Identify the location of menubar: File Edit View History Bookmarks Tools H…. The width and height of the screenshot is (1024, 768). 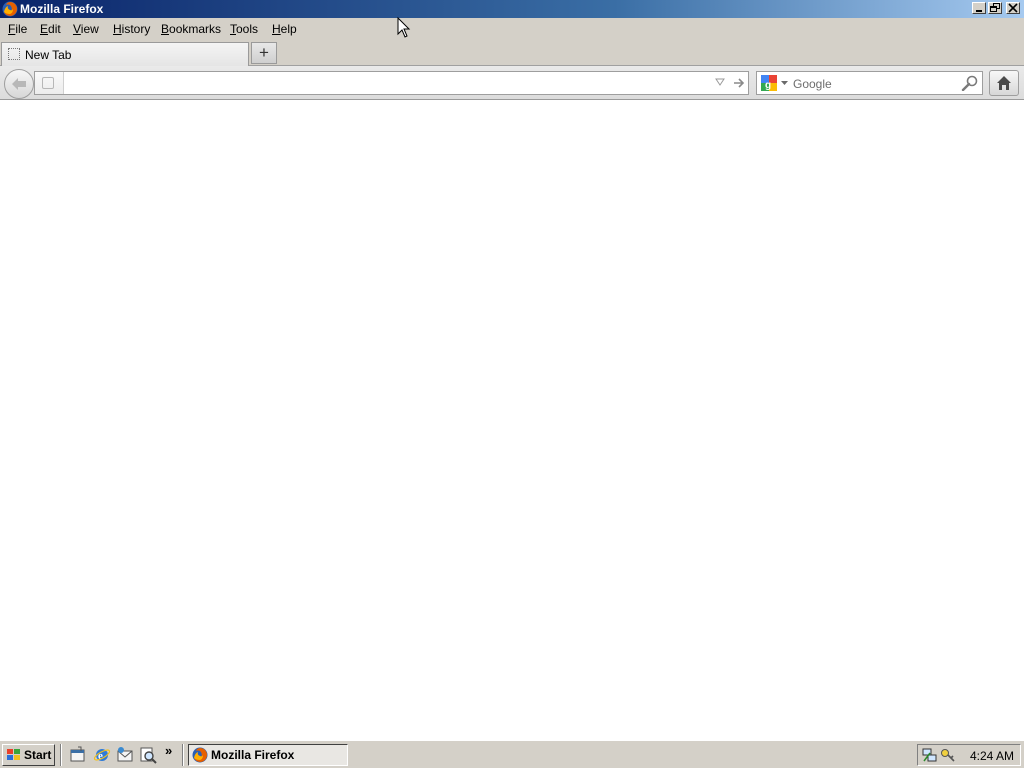
(512, 29).